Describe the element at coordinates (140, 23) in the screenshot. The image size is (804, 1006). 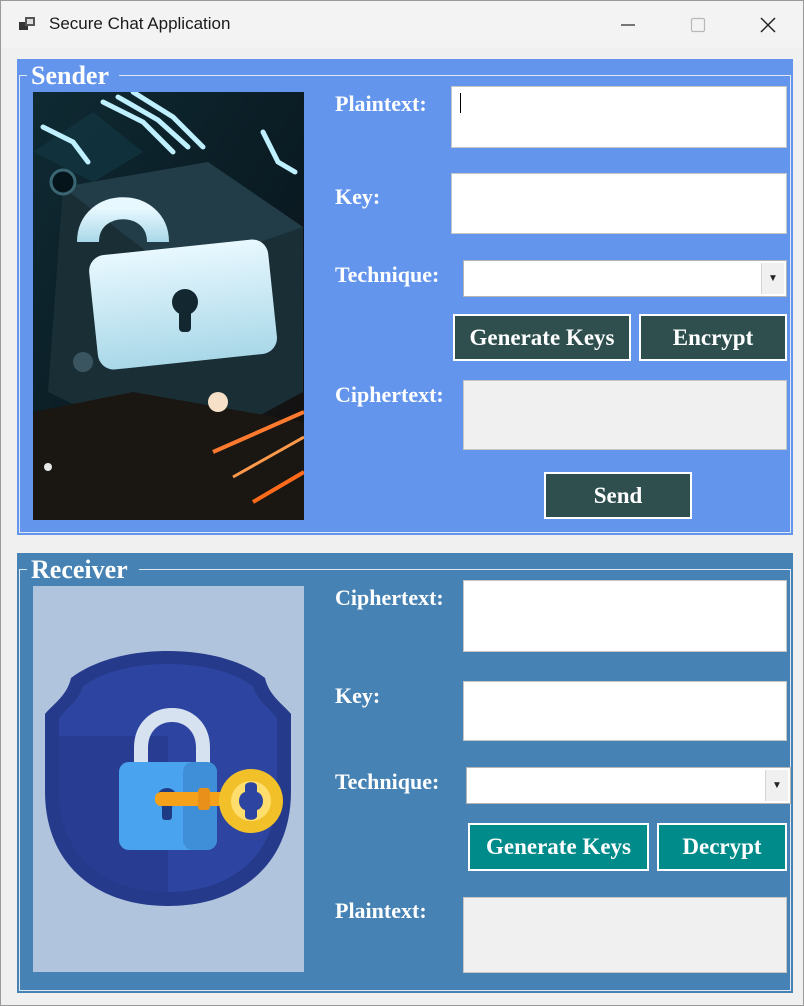
I see `window-title: Secure Chat Application` at that location.